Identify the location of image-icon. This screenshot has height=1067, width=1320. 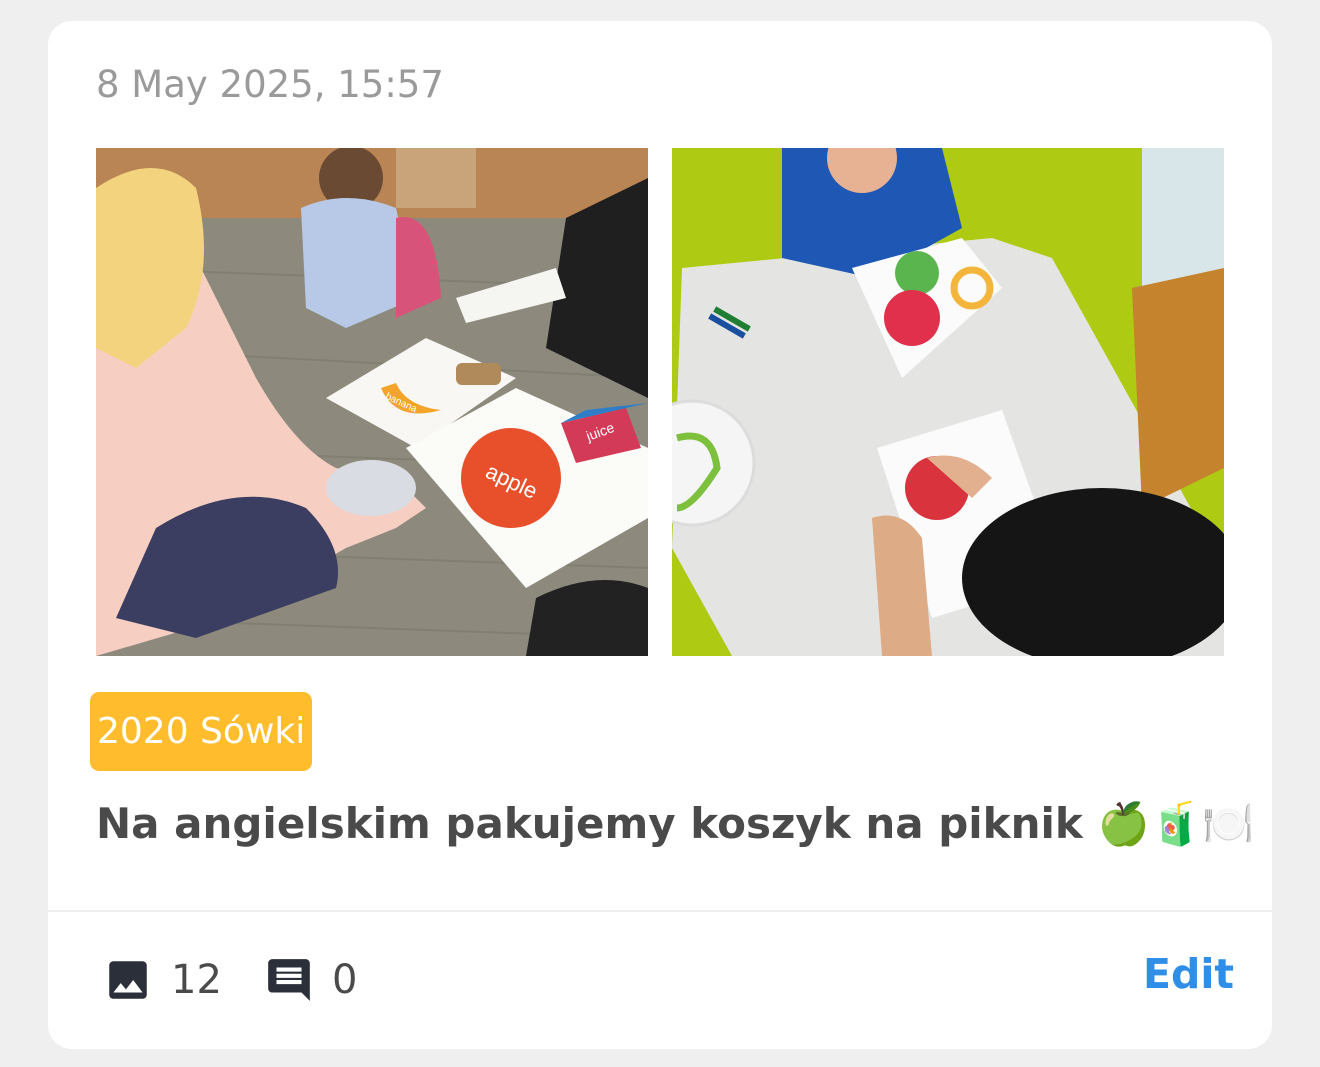
(128, 980).